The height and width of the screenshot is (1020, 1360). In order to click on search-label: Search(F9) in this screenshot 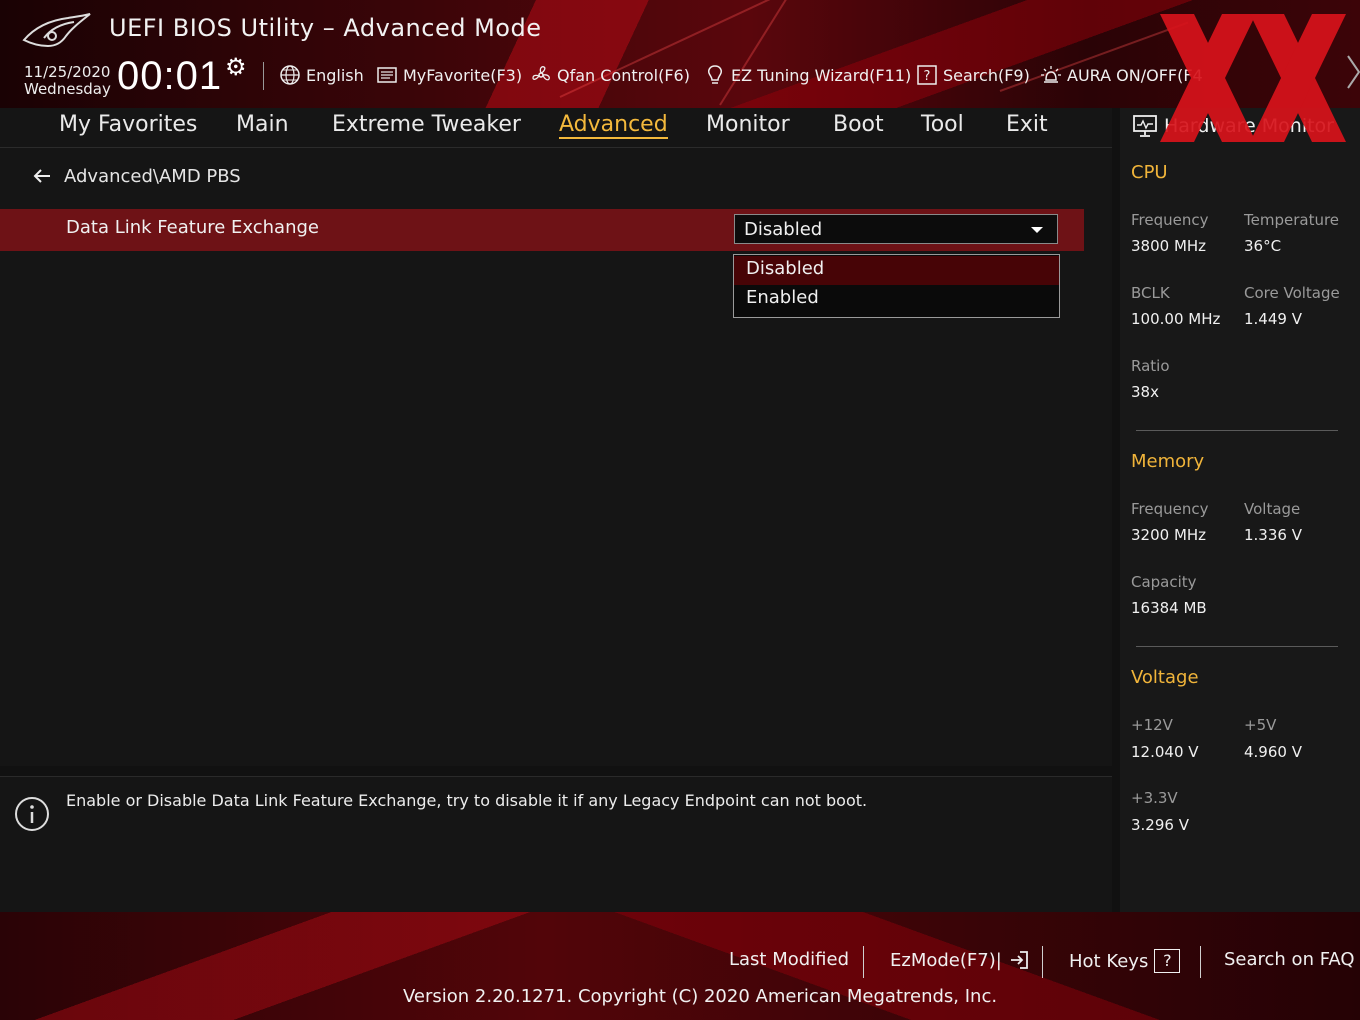, I will do `click(986, 75)`.